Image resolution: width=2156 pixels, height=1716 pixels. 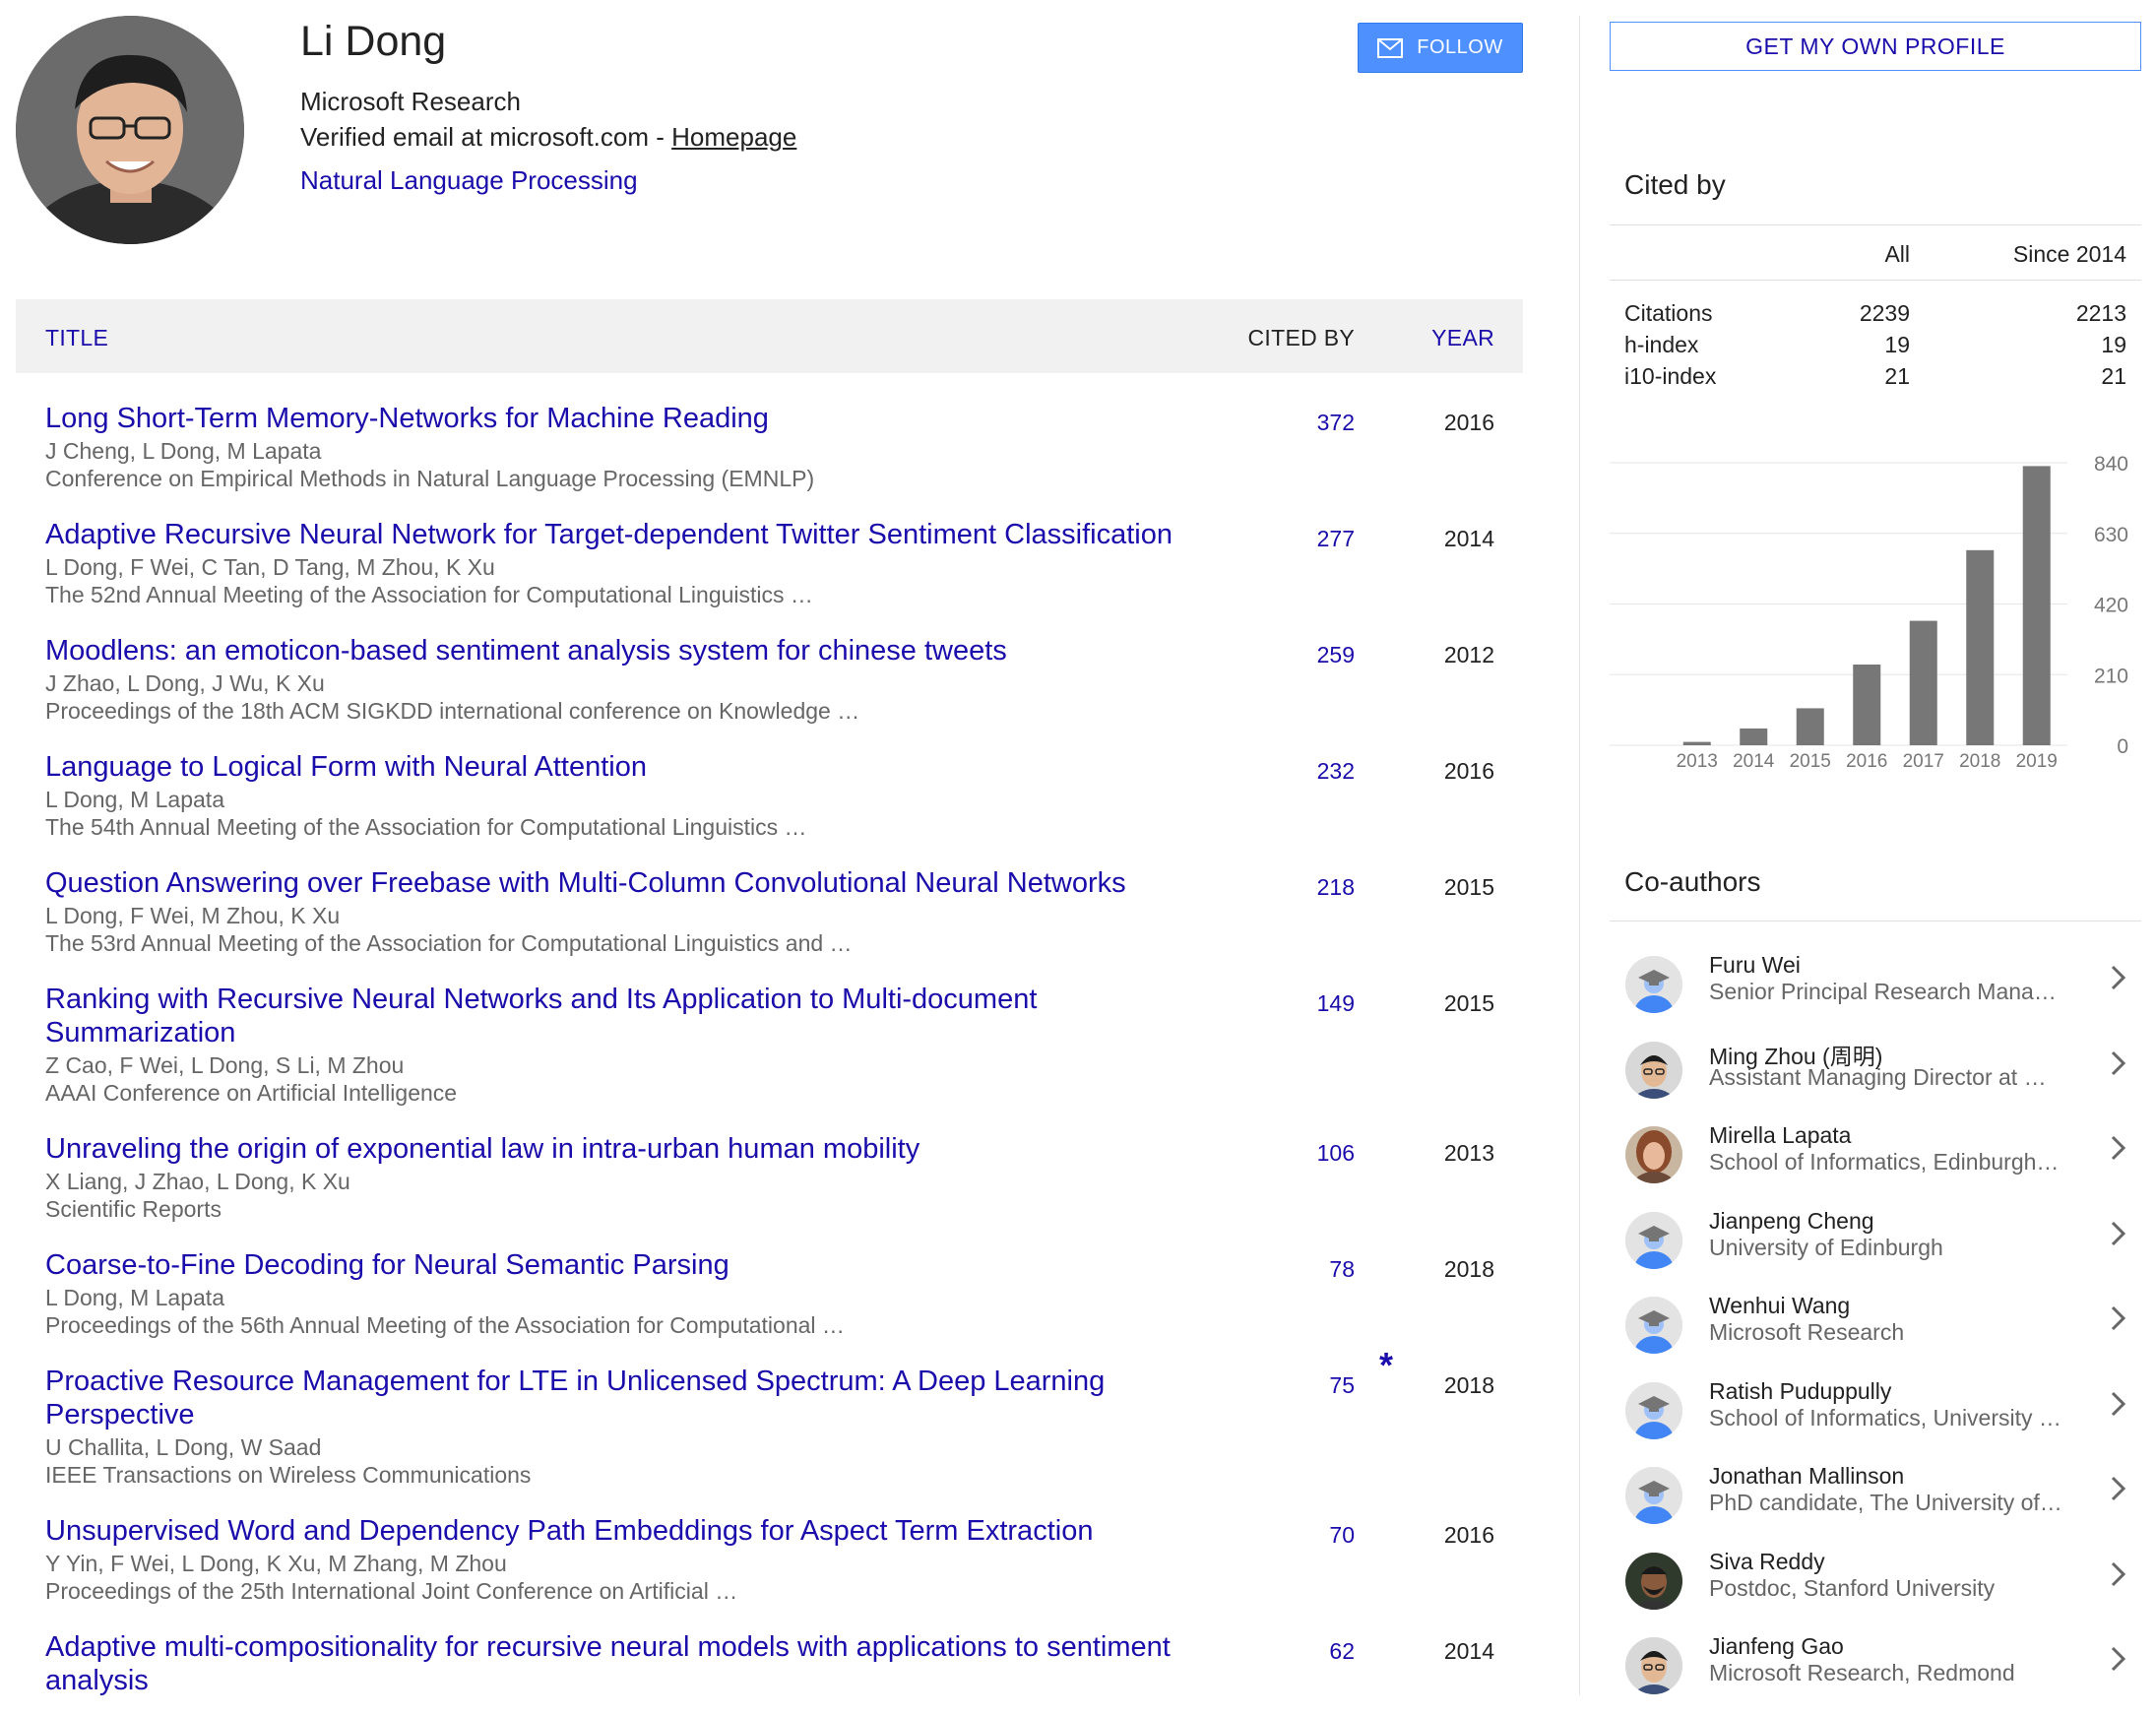 What do you see at coordinates (1336, 655) in the screenshot?
I see `article-cited-count: 259` at bounding box center [1336, 655].